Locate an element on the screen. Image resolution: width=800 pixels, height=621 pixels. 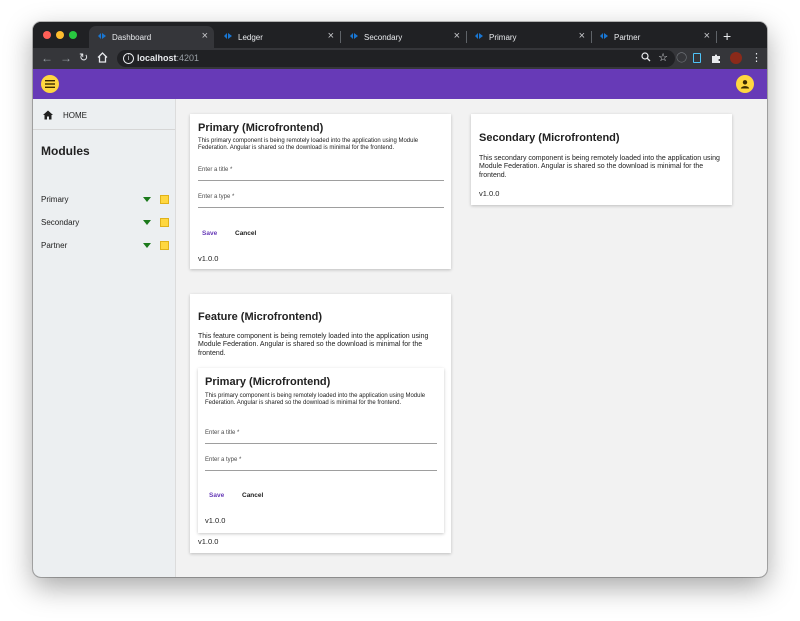
app-toolbar is located at coordinates (400, 84).